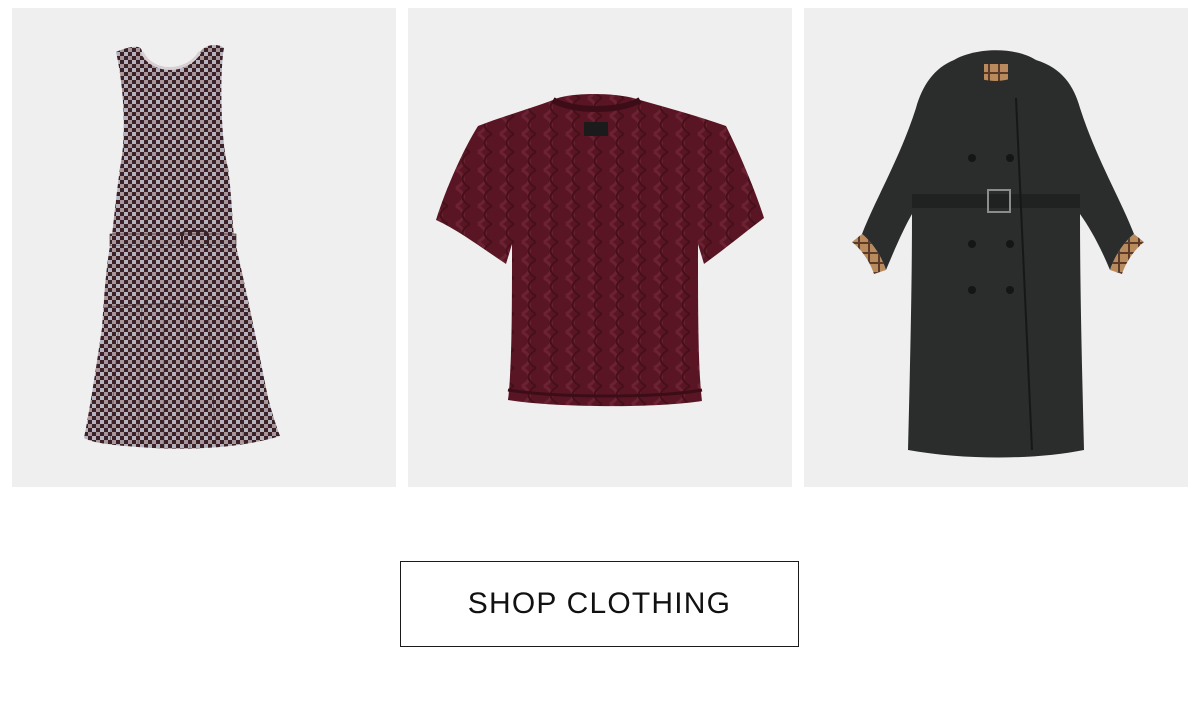 The image size is (1200, 720). I want to click on gingham-dress-image, so click(182, 247).